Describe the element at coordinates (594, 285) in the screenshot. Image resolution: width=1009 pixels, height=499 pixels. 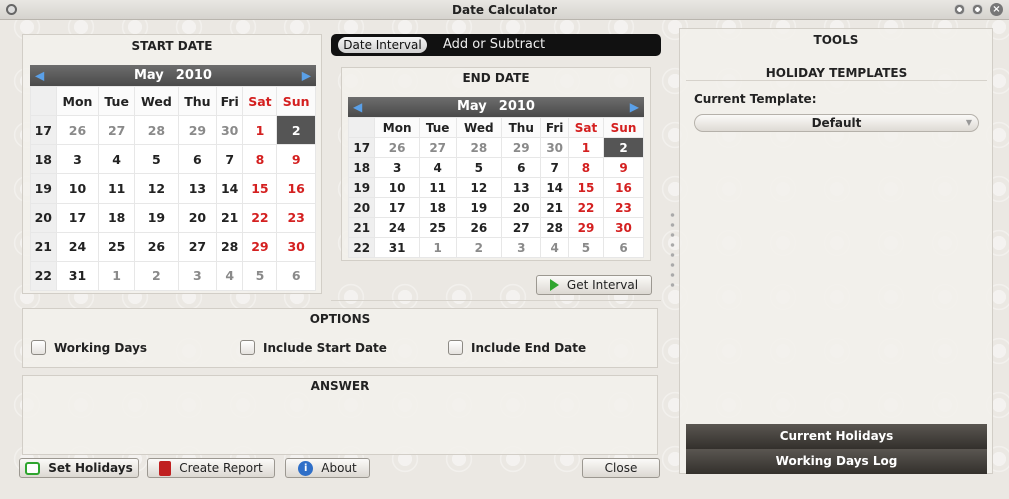
I see `get-interval-button: Get Interval` at that location.